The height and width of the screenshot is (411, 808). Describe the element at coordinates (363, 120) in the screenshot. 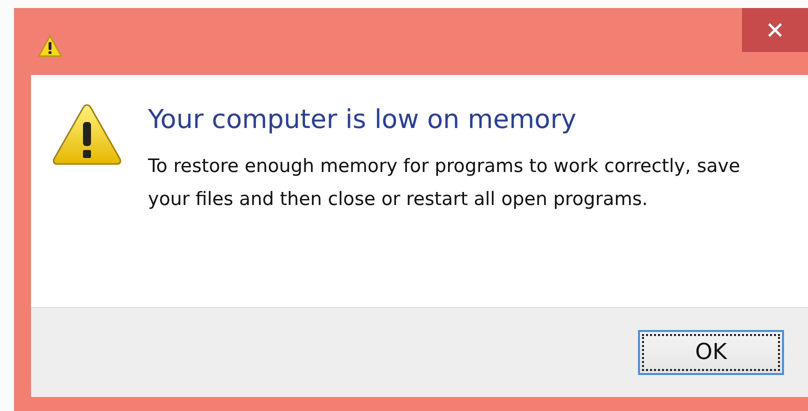

I see `dialog-heading: Your computer is low on memory` at that location.